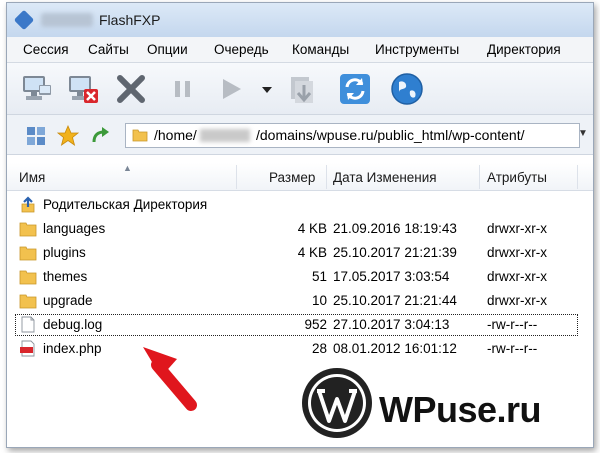  Describe the element at coordinates (460, 409) in the screenshot. I see `watermark-text: WPuse.ru` at that location.